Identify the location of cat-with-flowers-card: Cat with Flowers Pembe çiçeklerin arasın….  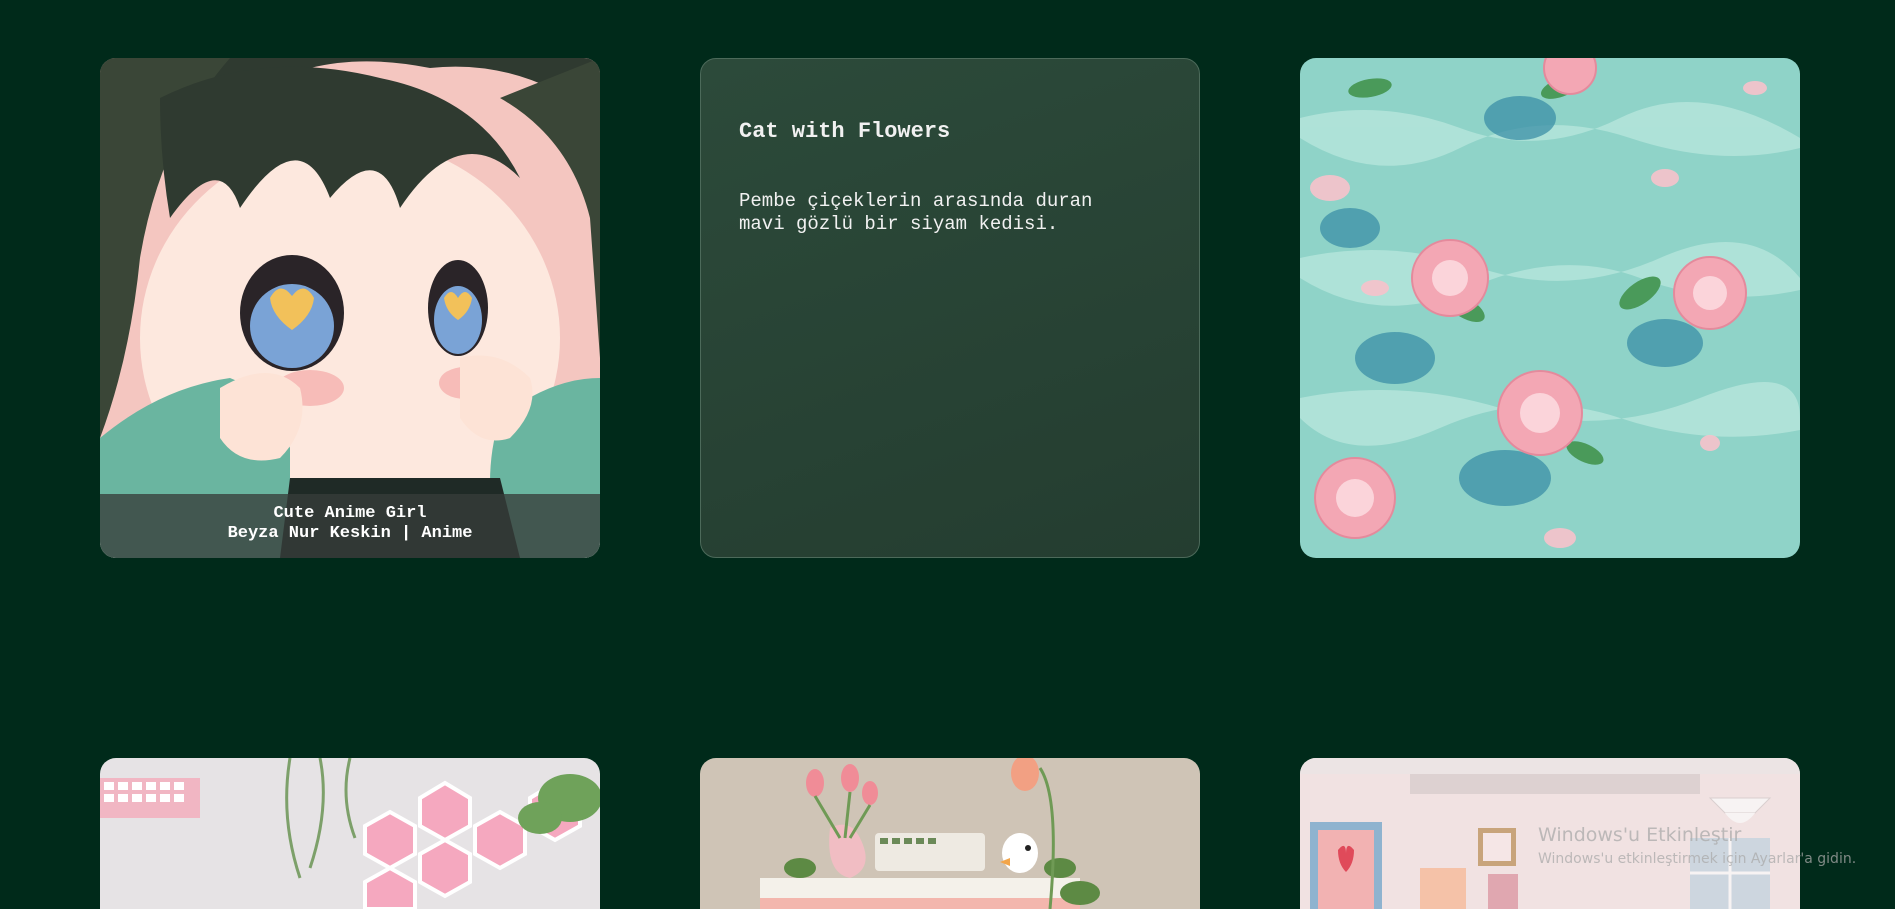
(950, 308).